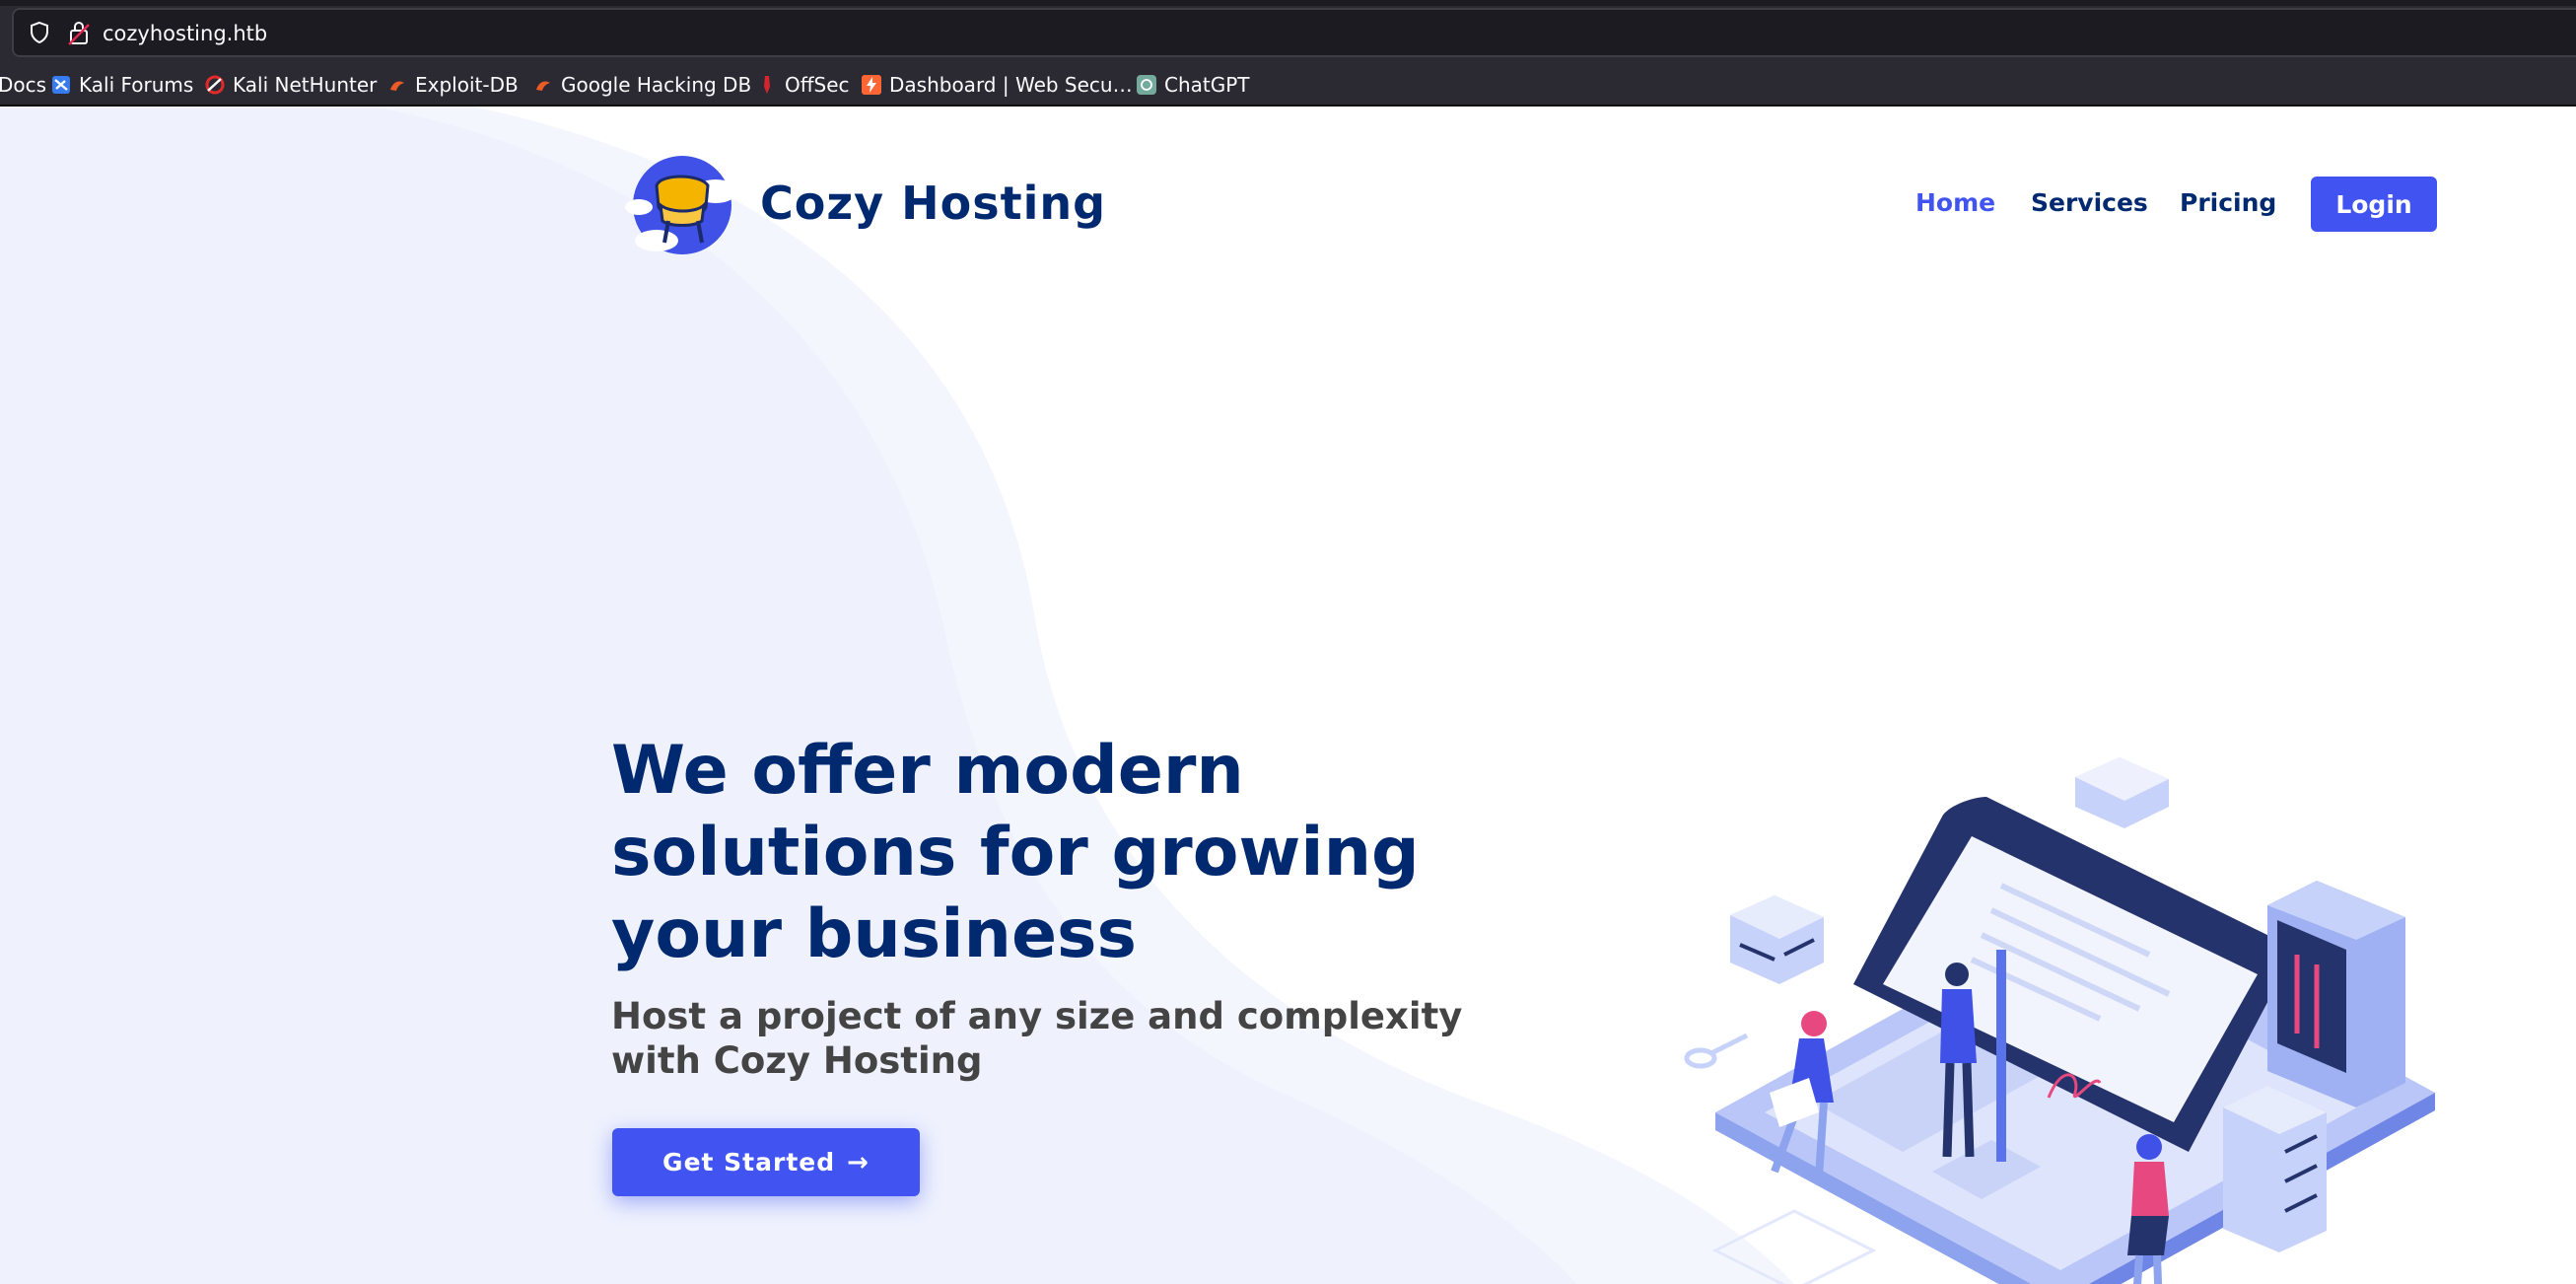 This screenshot has height=1284, width=2576. What do you see at coordinates (933, 203) in the screenshot?
I see `site-brand: Cozy Hosting` at bounding box center [933, 203].